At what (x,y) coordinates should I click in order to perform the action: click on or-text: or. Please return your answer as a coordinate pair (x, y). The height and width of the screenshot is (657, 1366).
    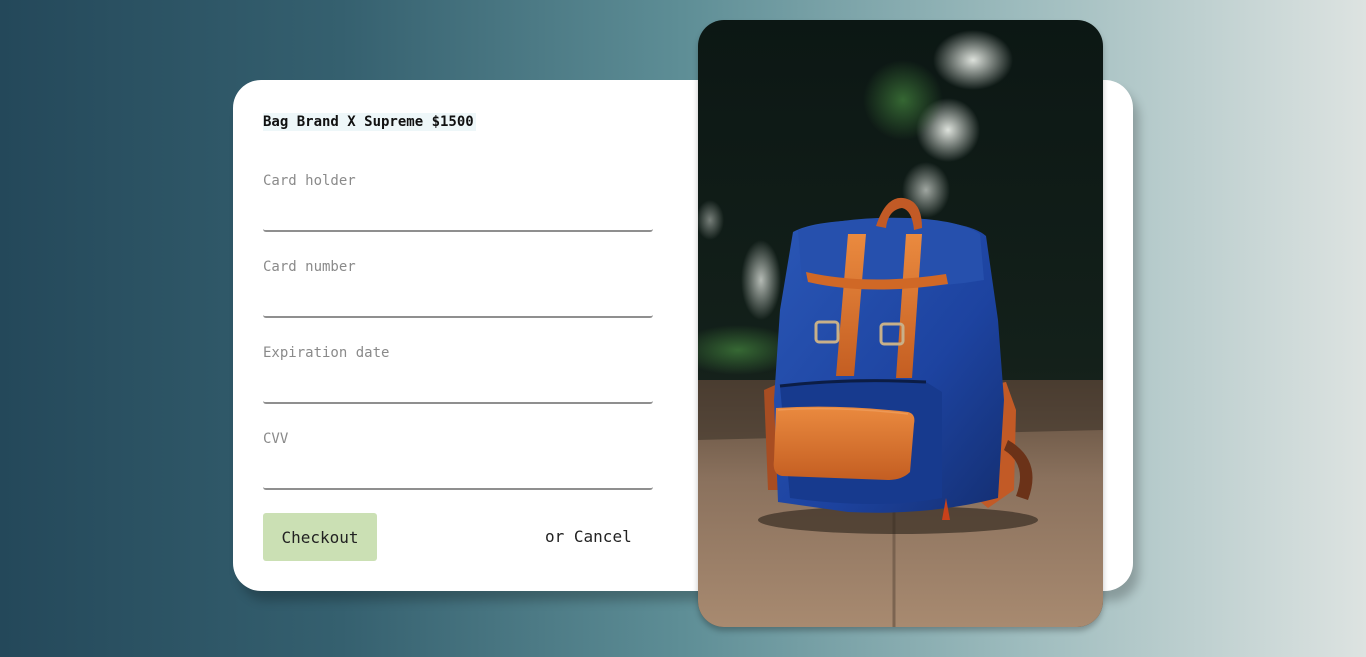
    Looking at the image, I should click on (555, 536).